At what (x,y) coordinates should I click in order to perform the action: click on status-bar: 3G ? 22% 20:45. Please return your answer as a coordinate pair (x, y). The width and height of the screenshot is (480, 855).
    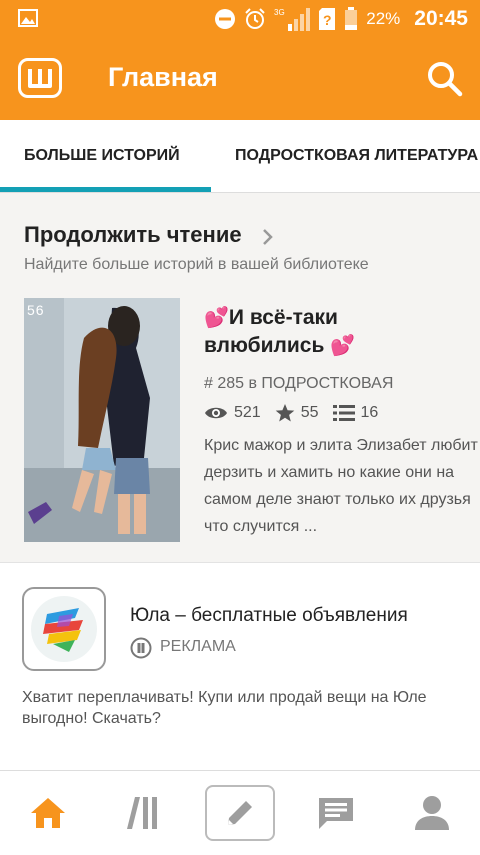
    Looking at the image, I should click on (240, 19).